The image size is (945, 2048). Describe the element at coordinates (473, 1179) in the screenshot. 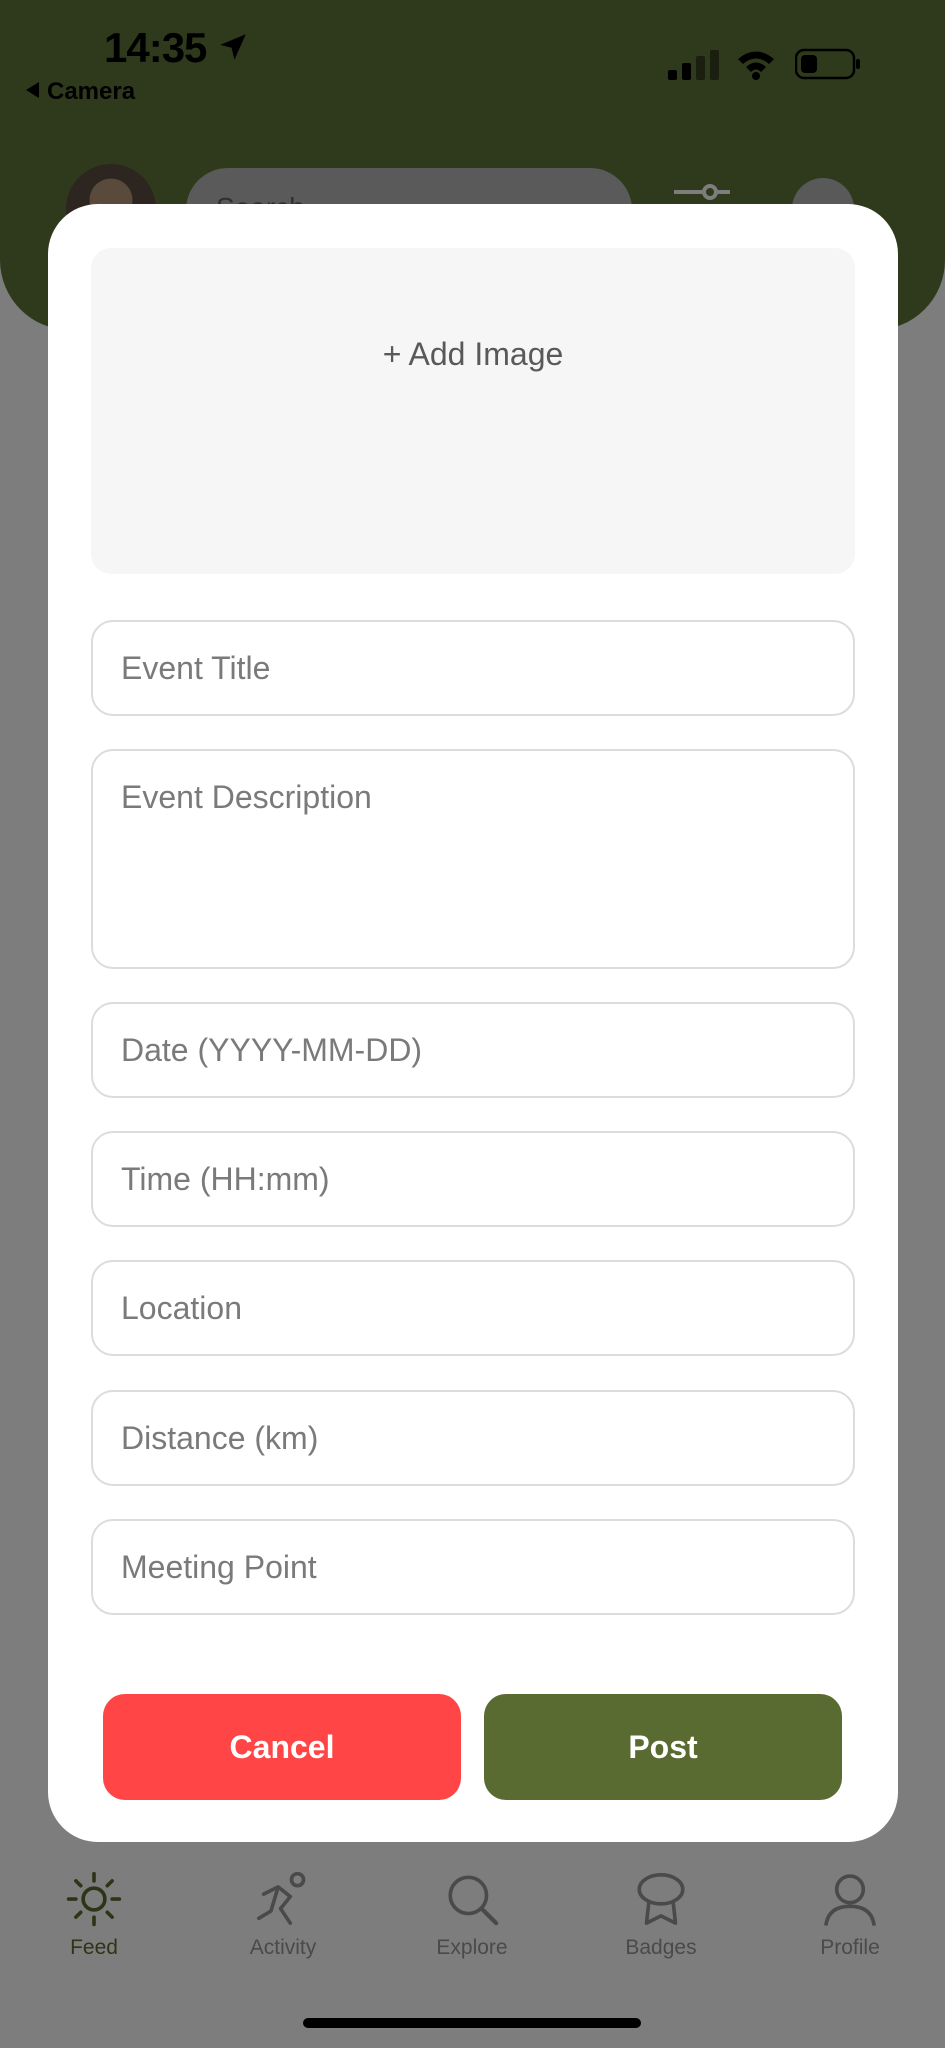

I see `time-input: Time (HH:mm)` at that location.